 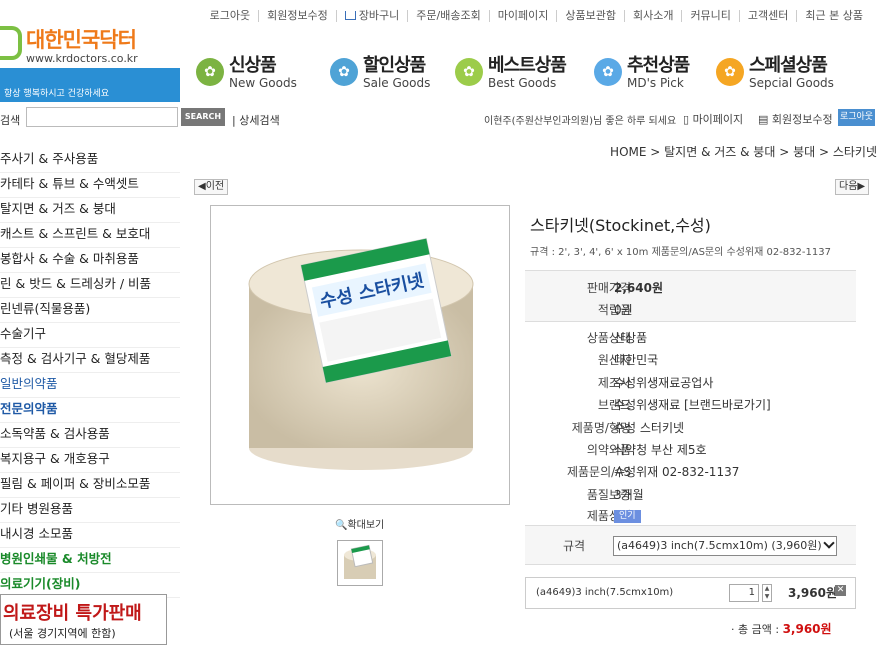 I want to click on quantity-input: 1, so click(x=744, y=593).